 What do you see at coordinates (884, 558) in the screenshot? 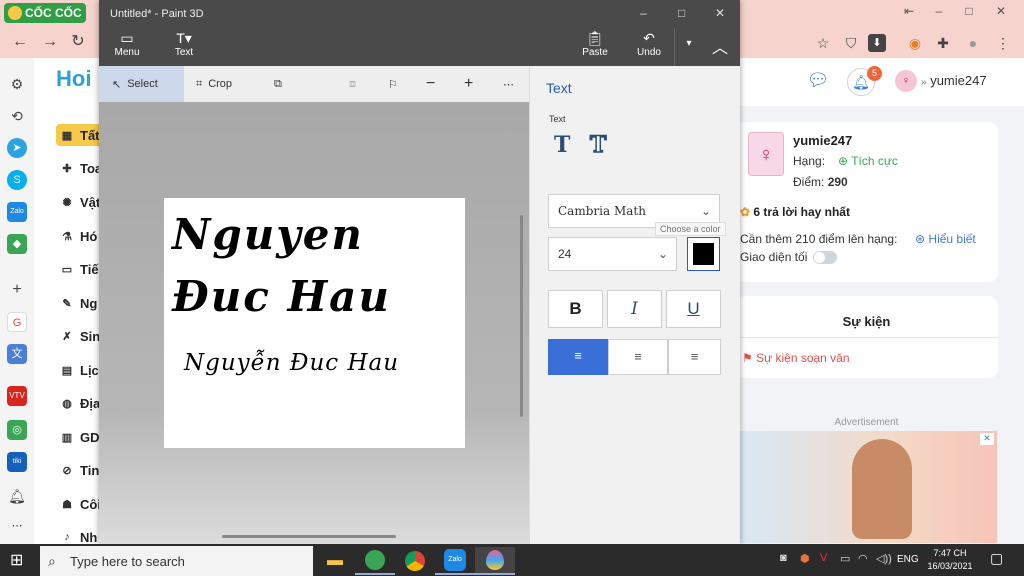
I see `tray-volume-icon: ◁))` at bounding box center [884, 558].